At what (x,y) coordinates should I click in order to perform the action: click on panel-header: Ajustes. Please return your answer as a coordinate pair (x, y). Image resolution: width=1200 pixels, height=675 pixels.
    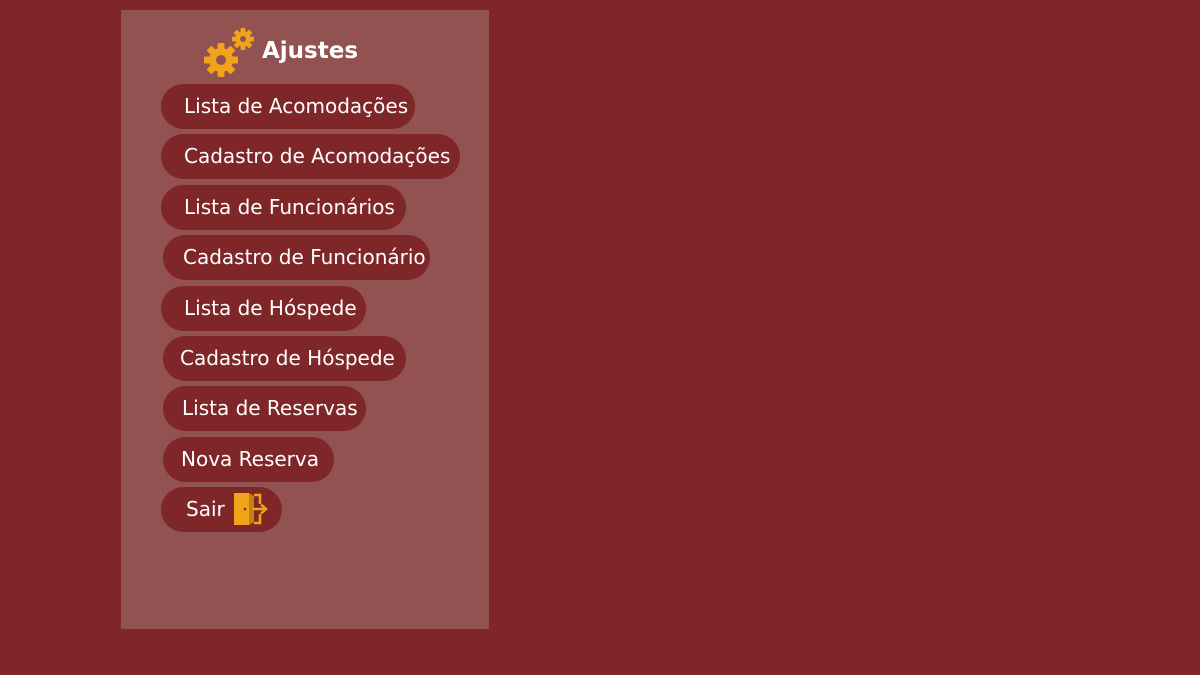
    Looking at the image, I should click on (280, 53).